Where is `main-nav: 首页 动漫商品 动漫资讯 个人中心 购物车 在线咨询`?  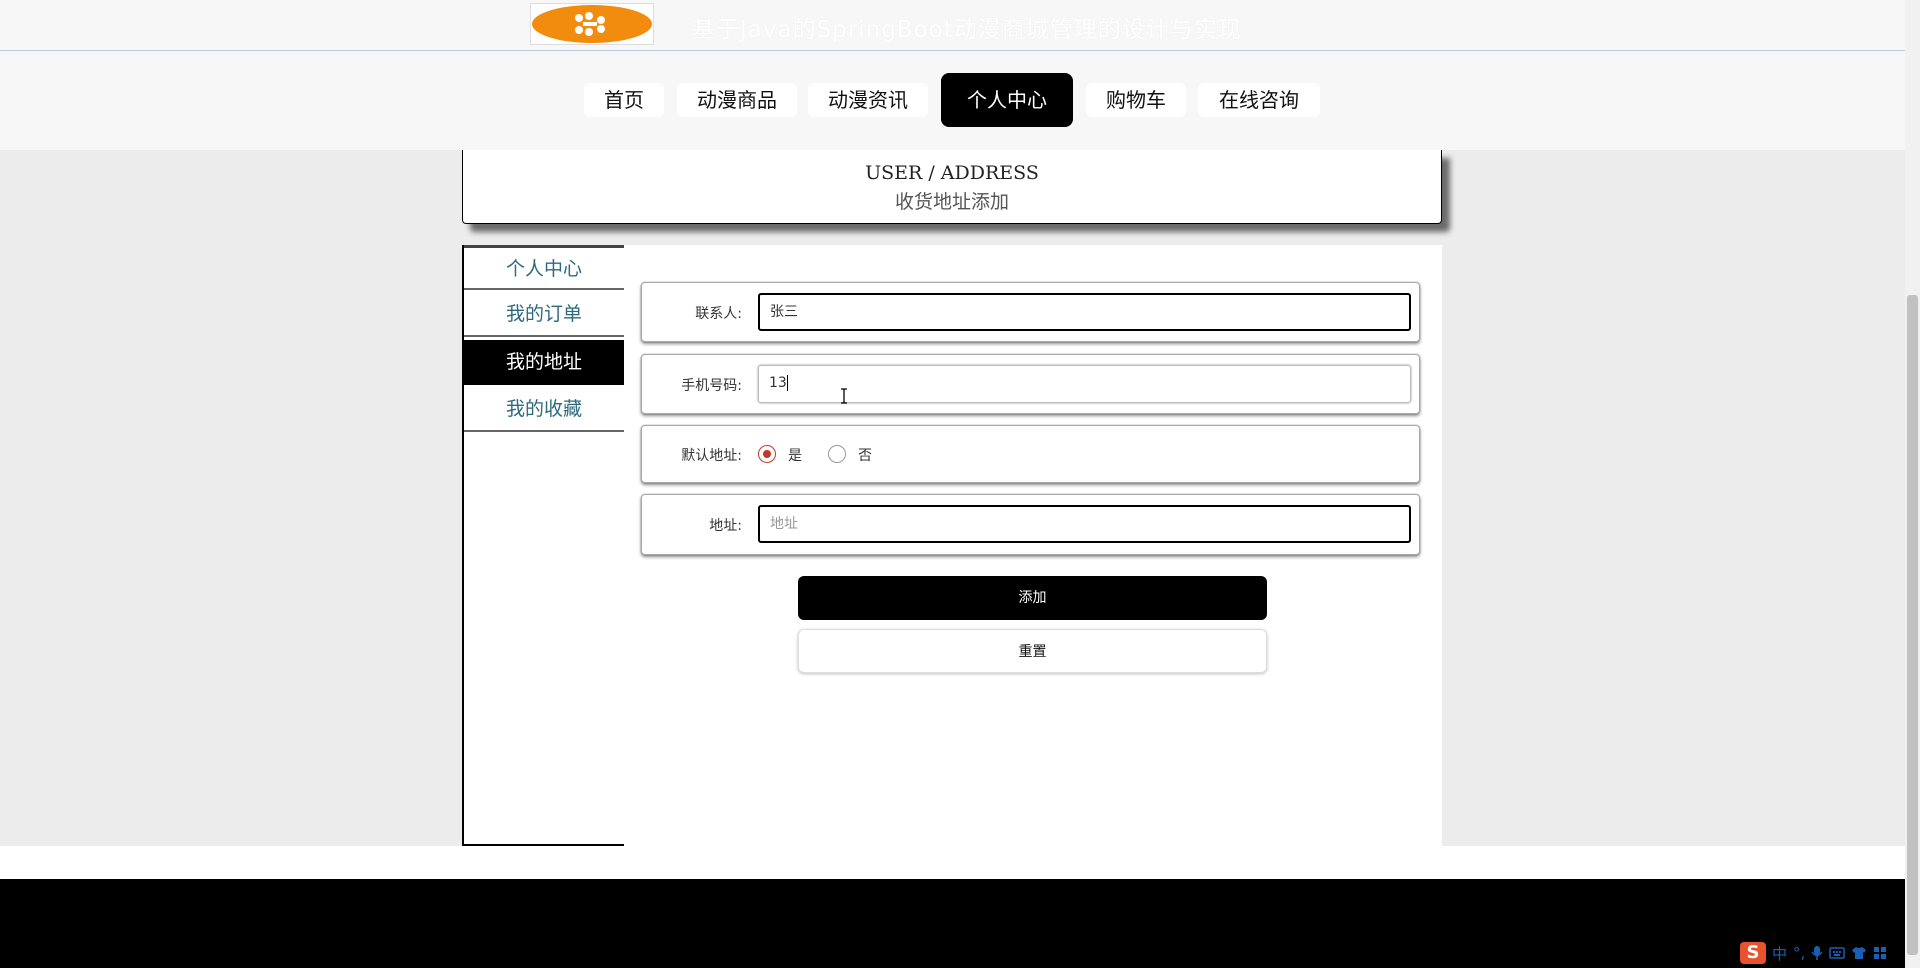 main-nav: 首页 动漫商品 动漫资讯 个人中心 购物车 在线咨询 is located at coordinates (952, 100).